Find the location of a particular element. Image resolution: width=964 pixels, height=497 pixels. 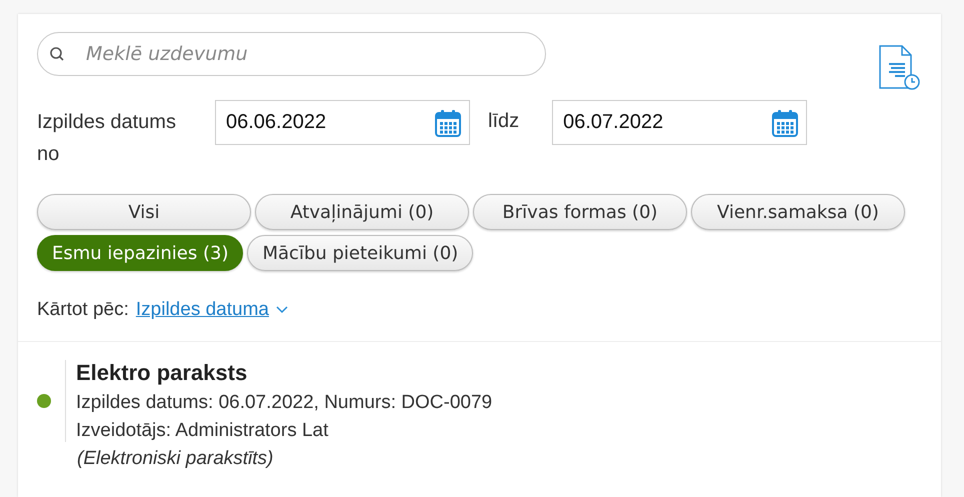

filter-tab: Atvaļinājumi (0) is located at coordinates (362, 212).